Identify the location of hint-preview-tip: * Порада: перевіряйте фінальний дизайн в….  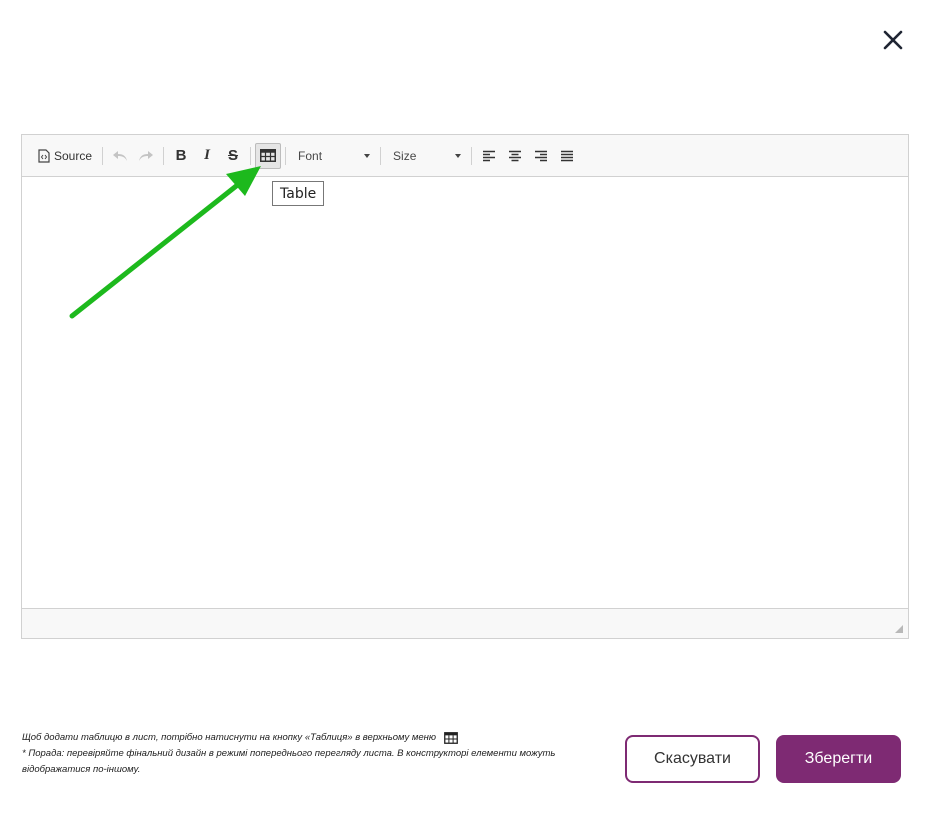
(289, 761).